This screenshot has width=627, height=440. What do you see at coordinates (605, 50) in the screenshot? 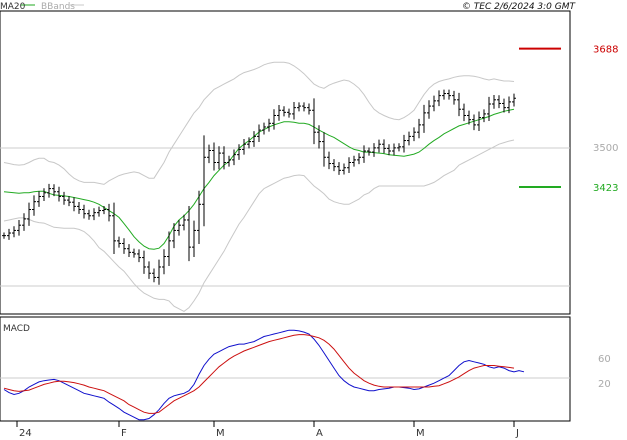
I see `resistance-level-label: 3688` at bounding box center [605, 50].